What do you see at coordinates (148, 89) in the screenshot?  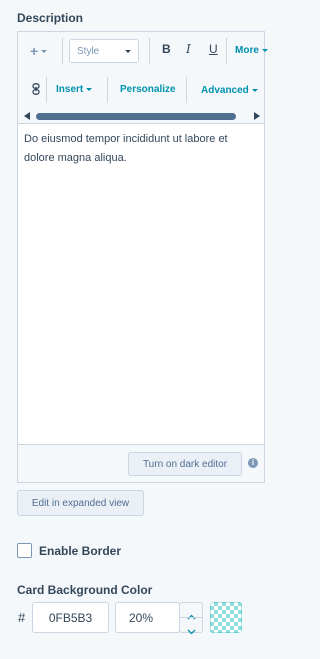 I see `personalize-button: Personalize` at bounding box center [148, 89].